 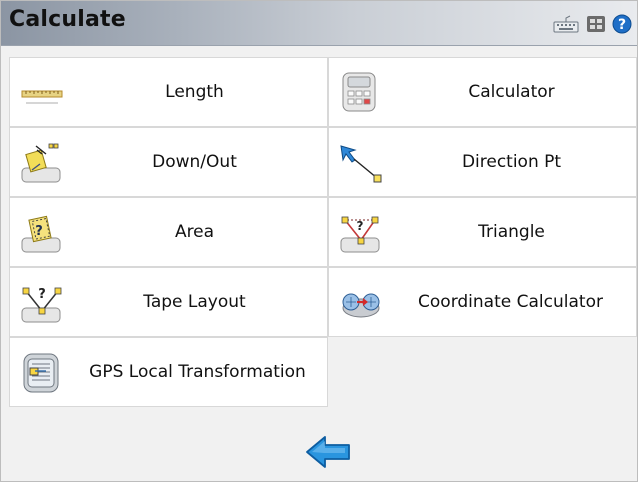 I want to click on grid-icon, so click(x=596, y=24).